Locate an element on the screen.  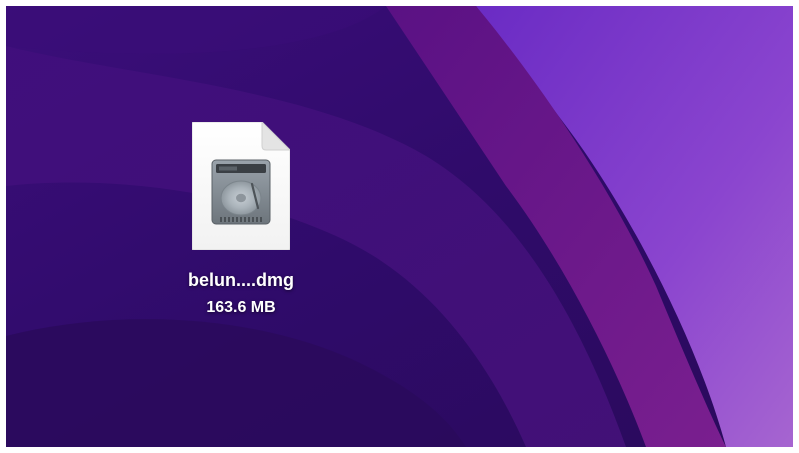
desktop-file-item: belun....dmg 163.6 MB is located at coordinates (241, 233).